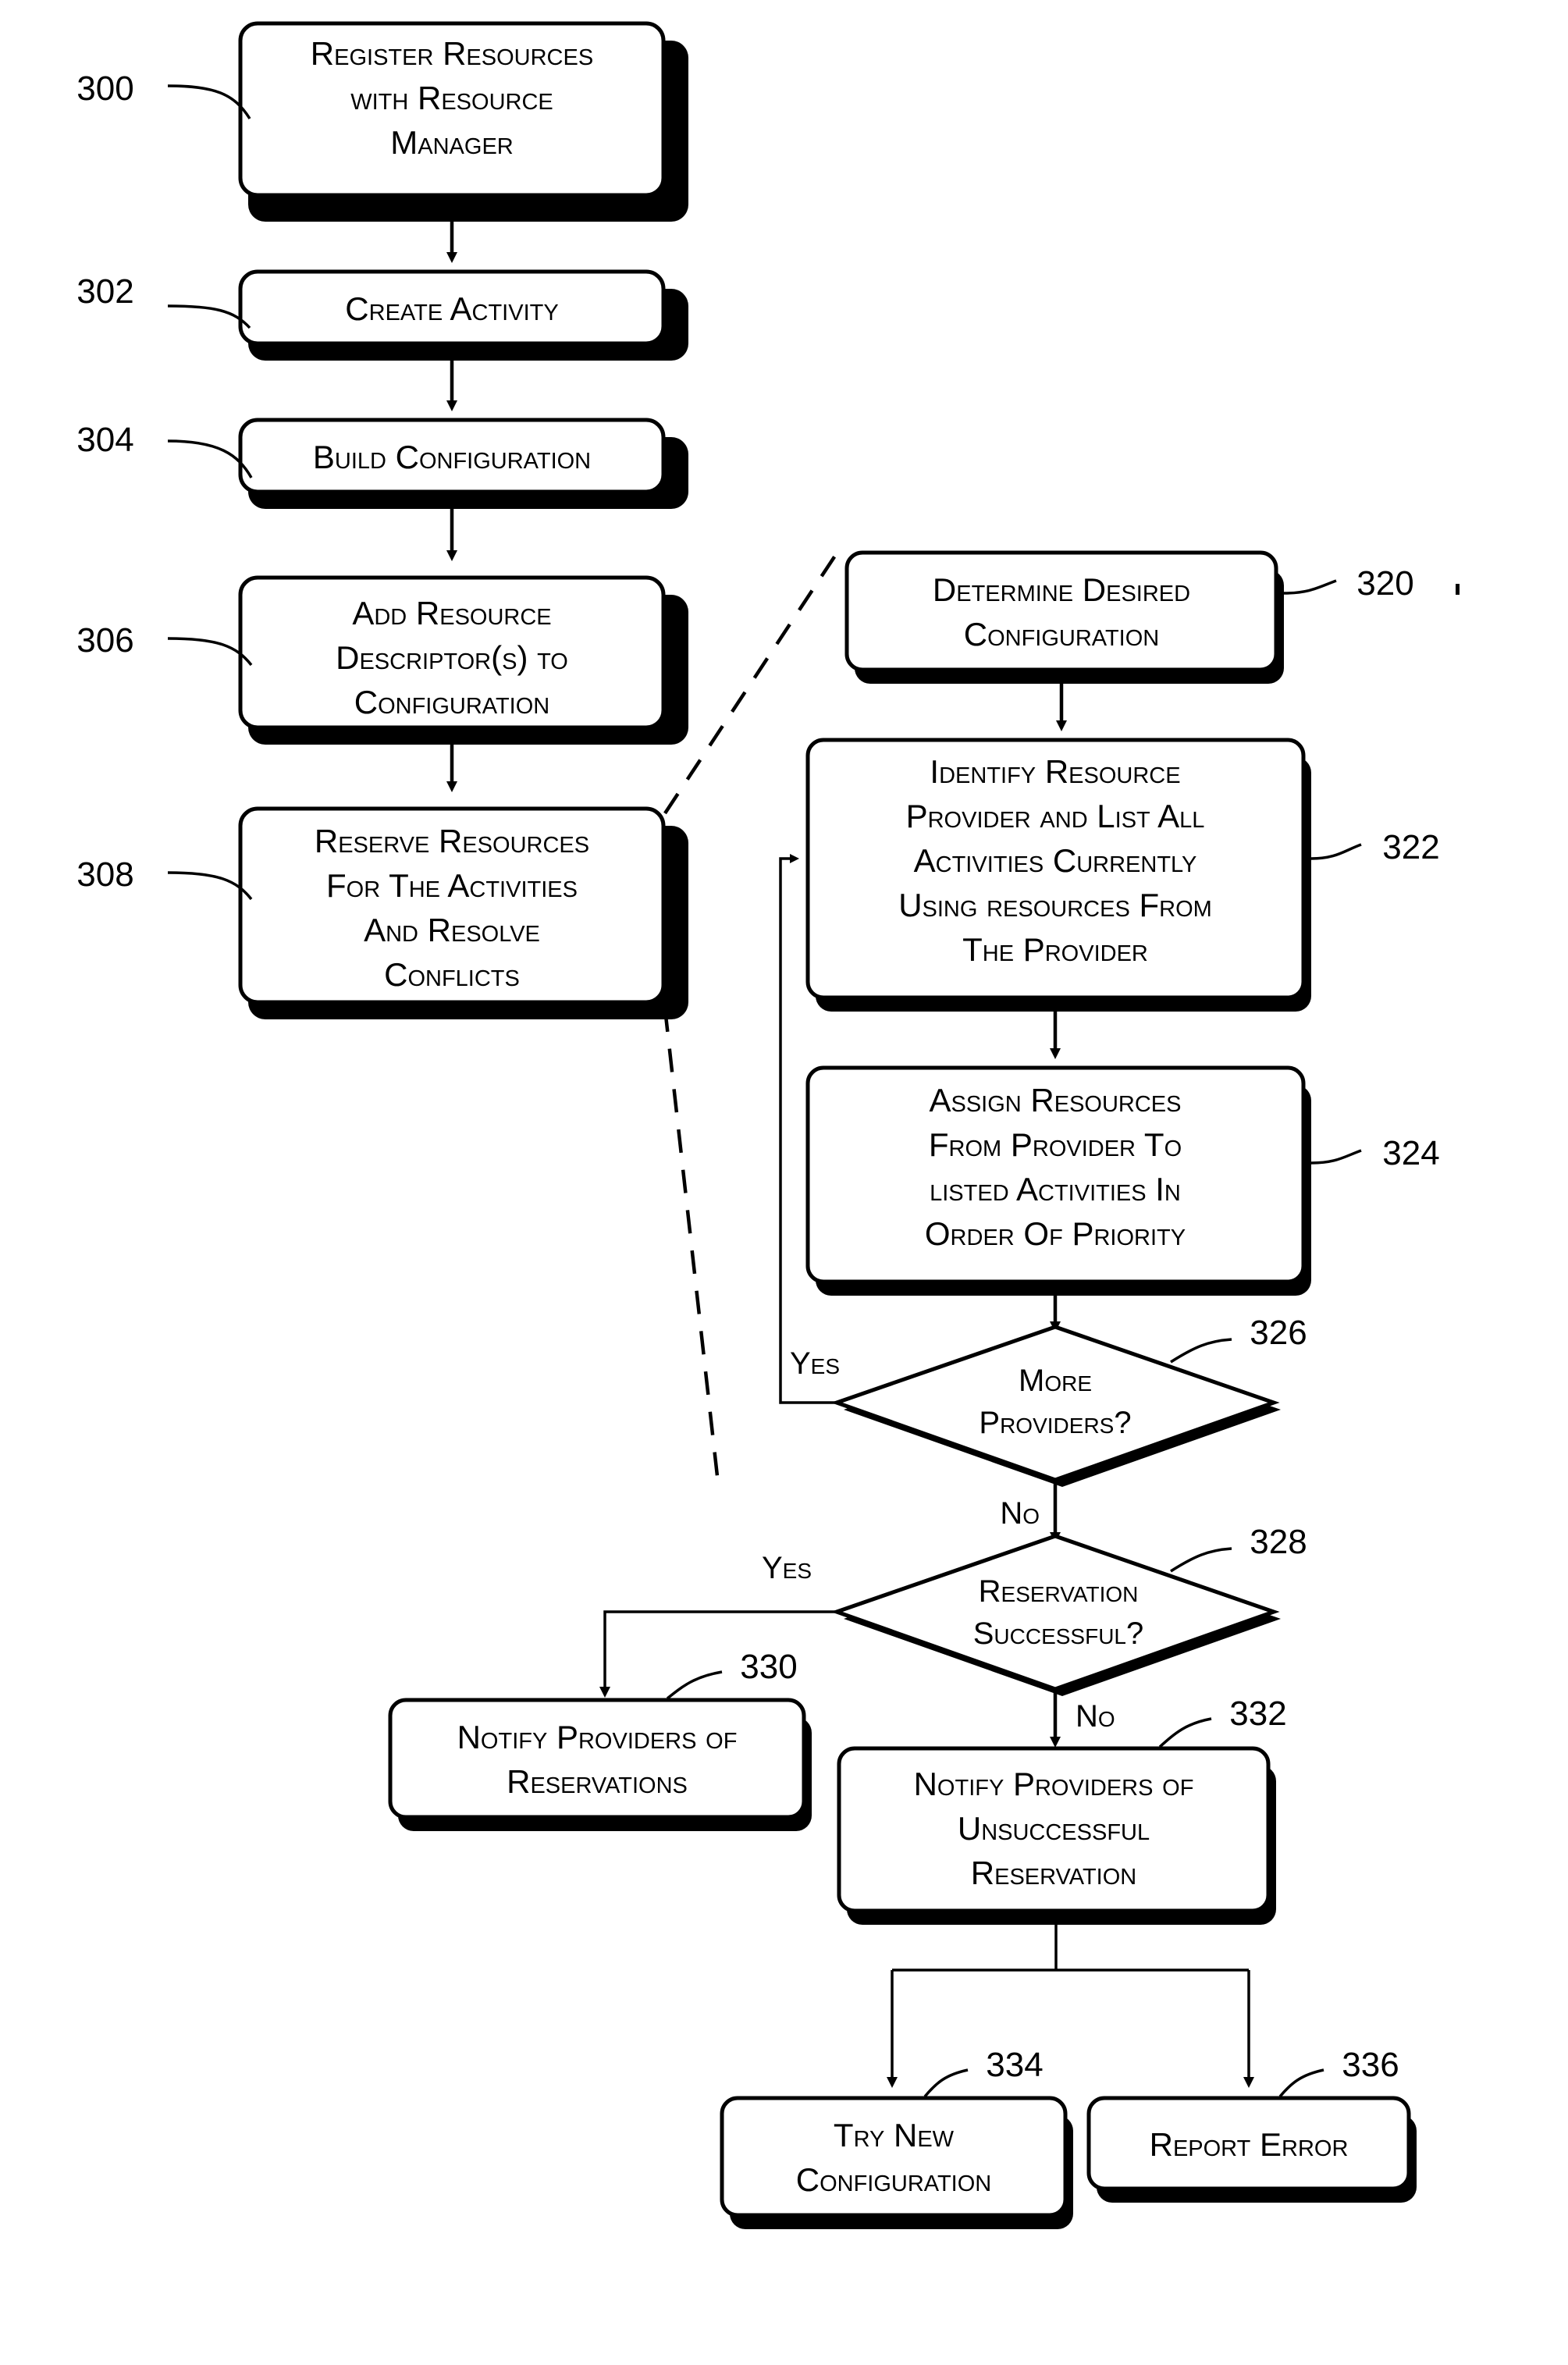  Describe the element at coordinates (1370, 2065) in the screenshot. I see `ref-label-336: 336` at that location.